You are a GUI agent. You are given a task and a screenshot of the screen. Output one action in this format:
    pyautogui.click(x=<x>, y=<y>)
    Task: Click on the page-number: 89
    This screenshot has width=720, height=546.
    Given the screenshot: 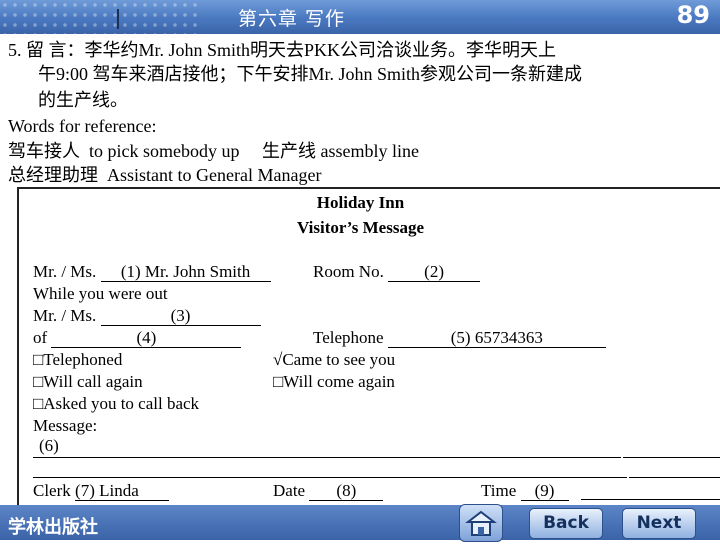 What is the action you would take?
    pyautogui.click(x=693, y=15)
    